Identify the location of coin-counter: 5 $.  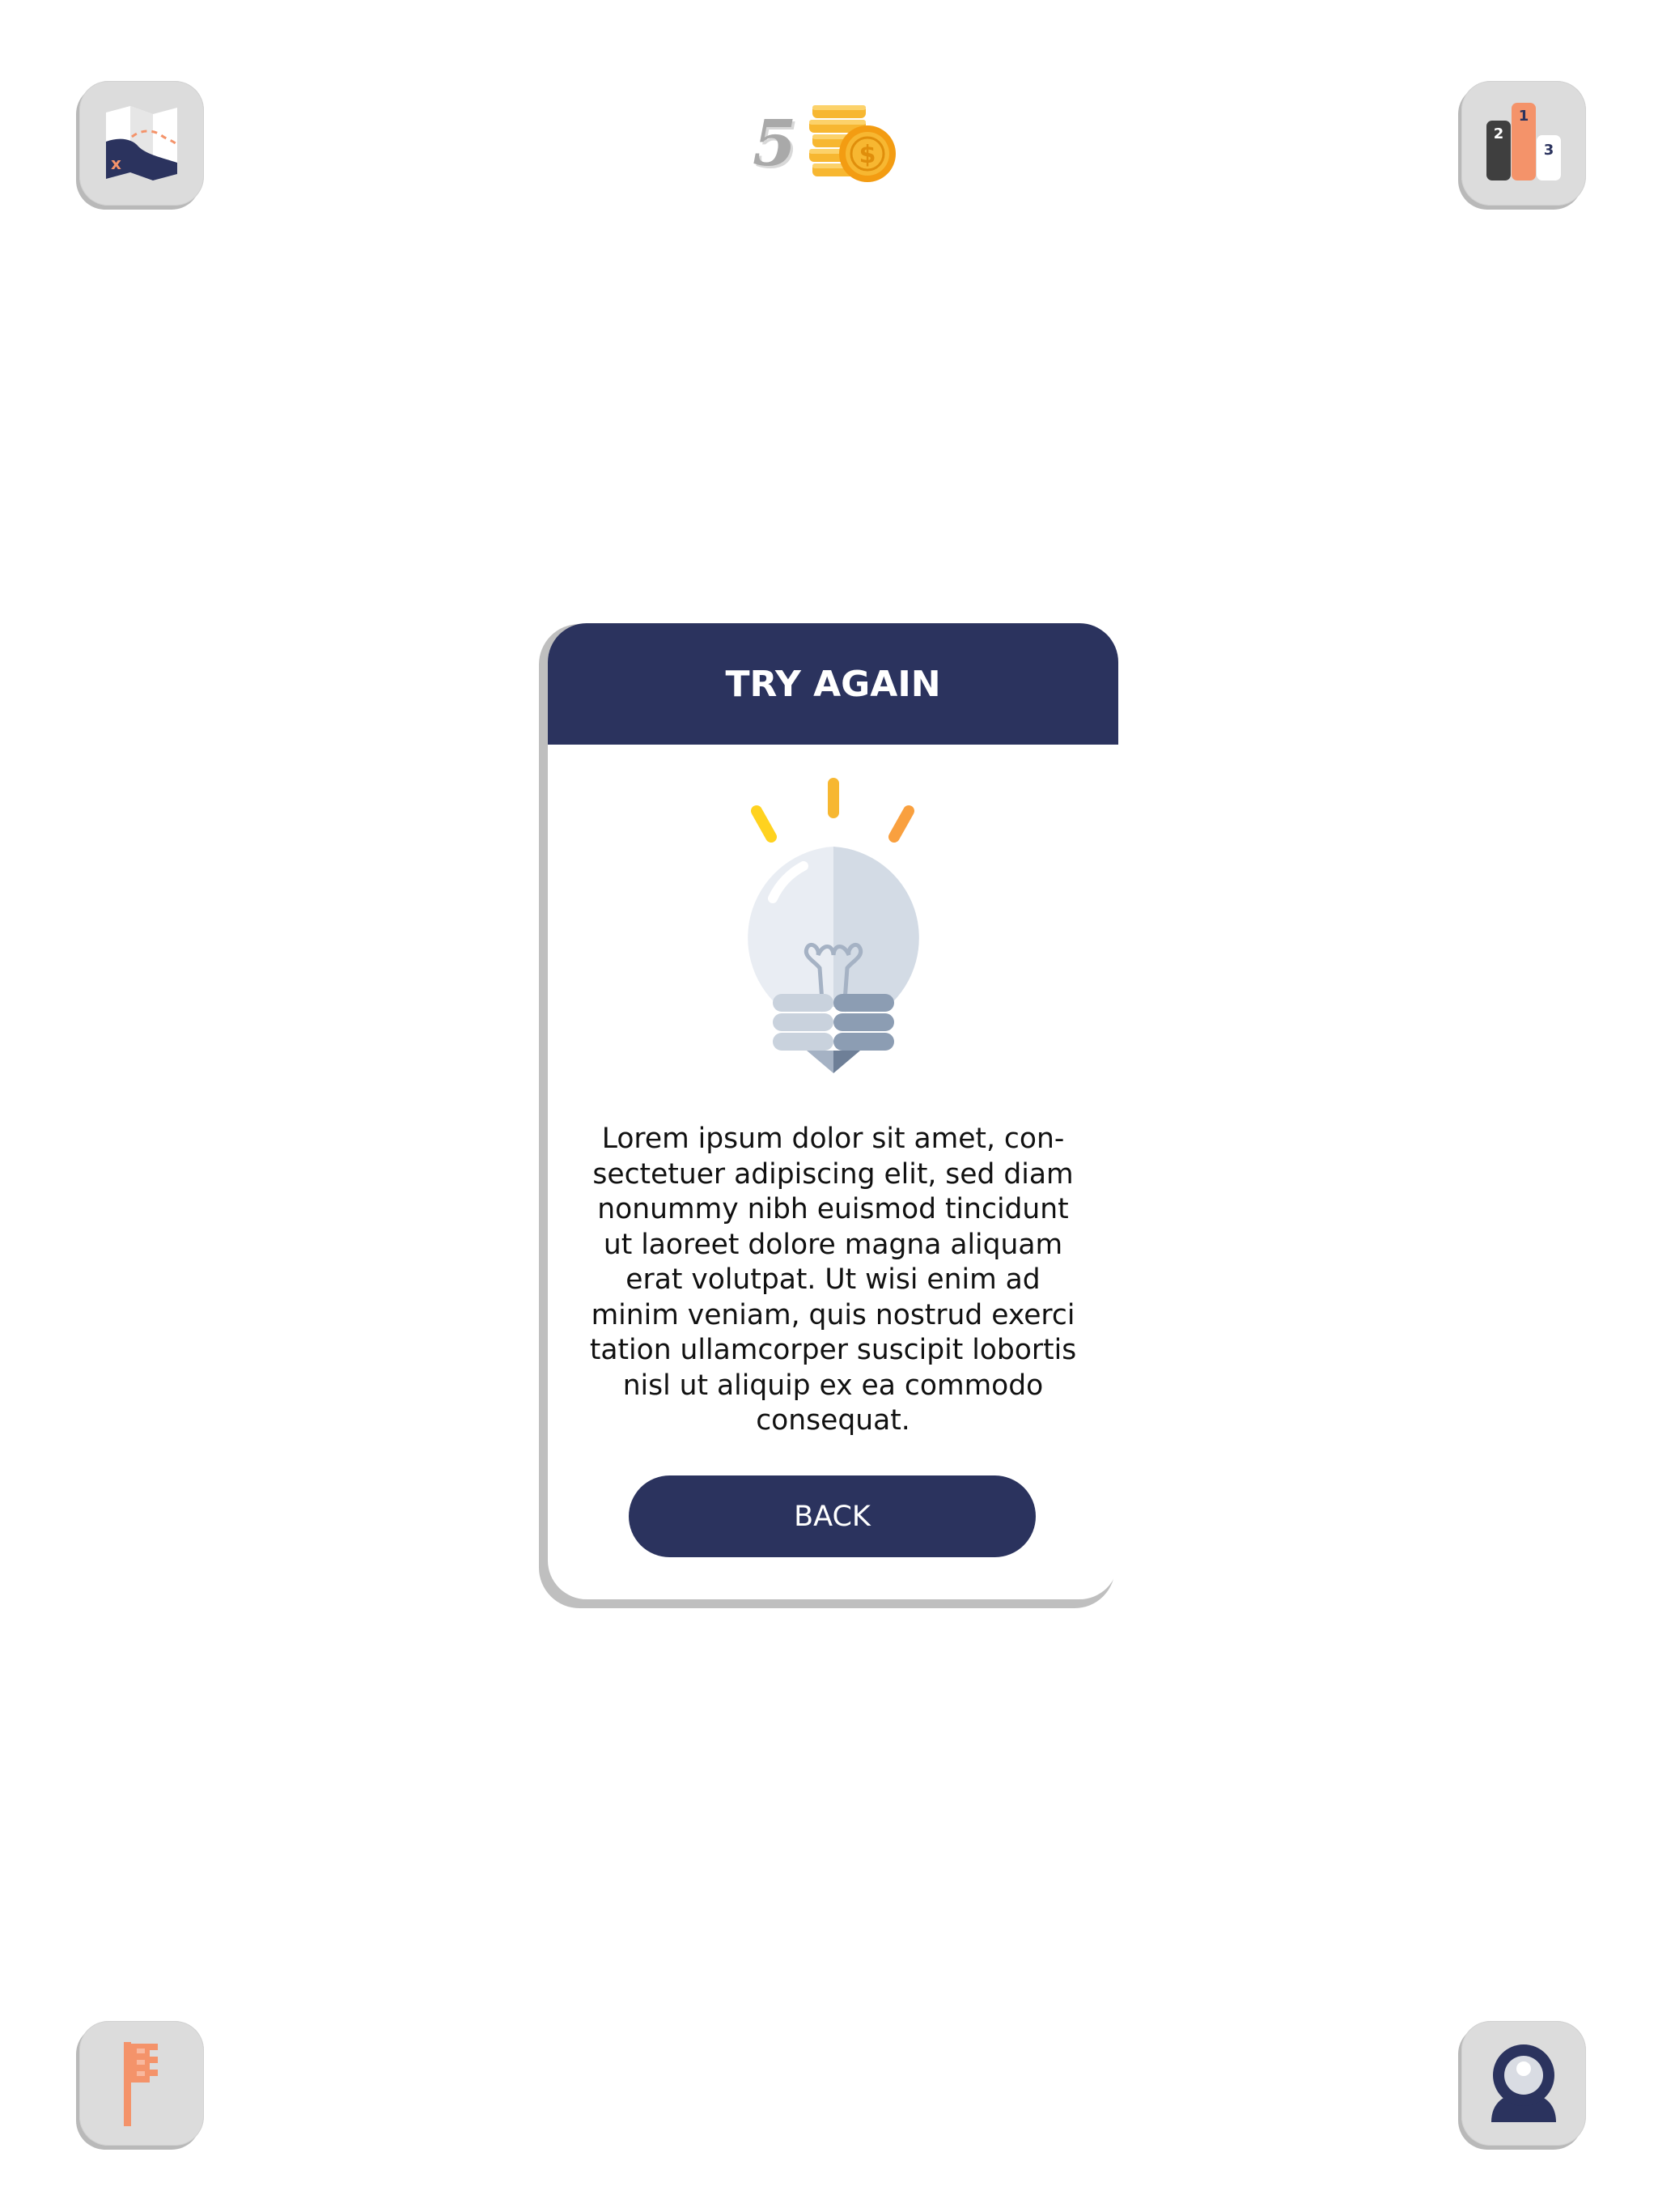
(825, 144).